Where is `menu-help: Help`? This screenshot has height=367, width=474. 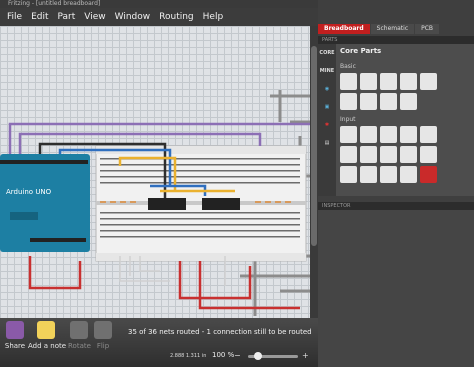
menu-help: Help is located at coordinates (213, 17).